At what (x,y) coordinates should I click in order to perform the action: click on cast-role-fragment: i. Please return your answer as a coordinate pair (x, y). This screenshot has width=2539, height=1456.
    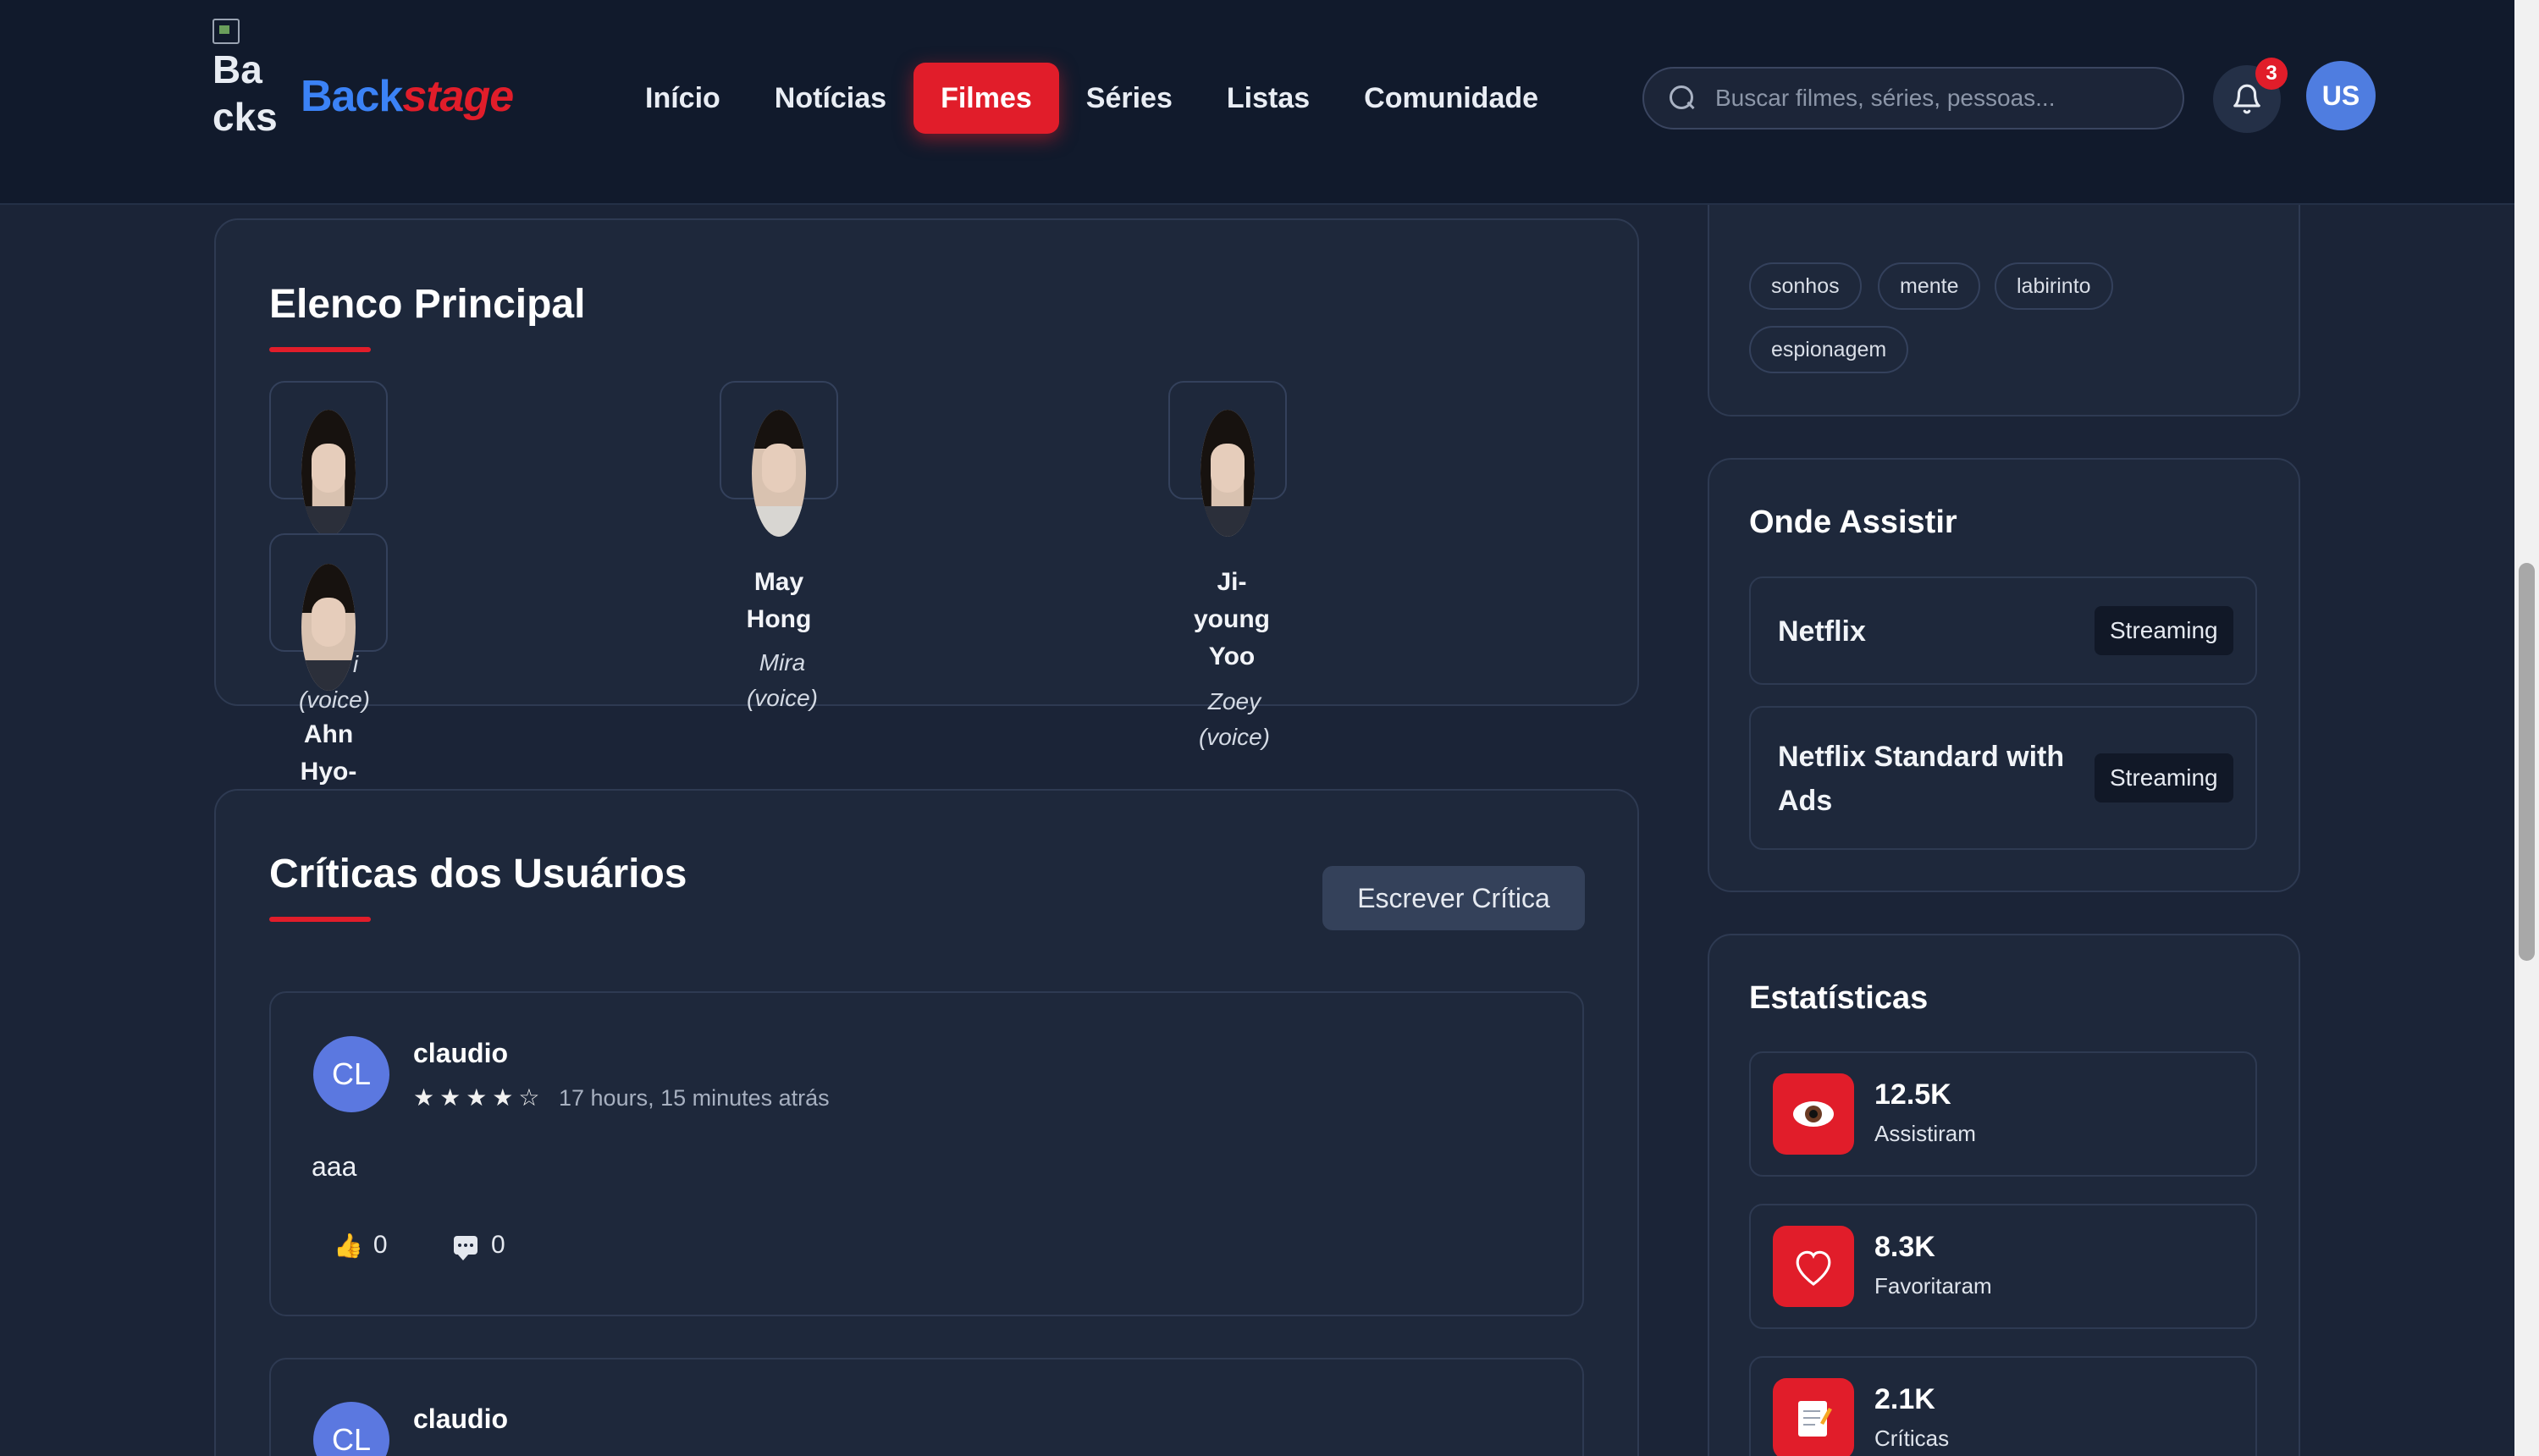
    Looking at the image, I should click on (356, 664).